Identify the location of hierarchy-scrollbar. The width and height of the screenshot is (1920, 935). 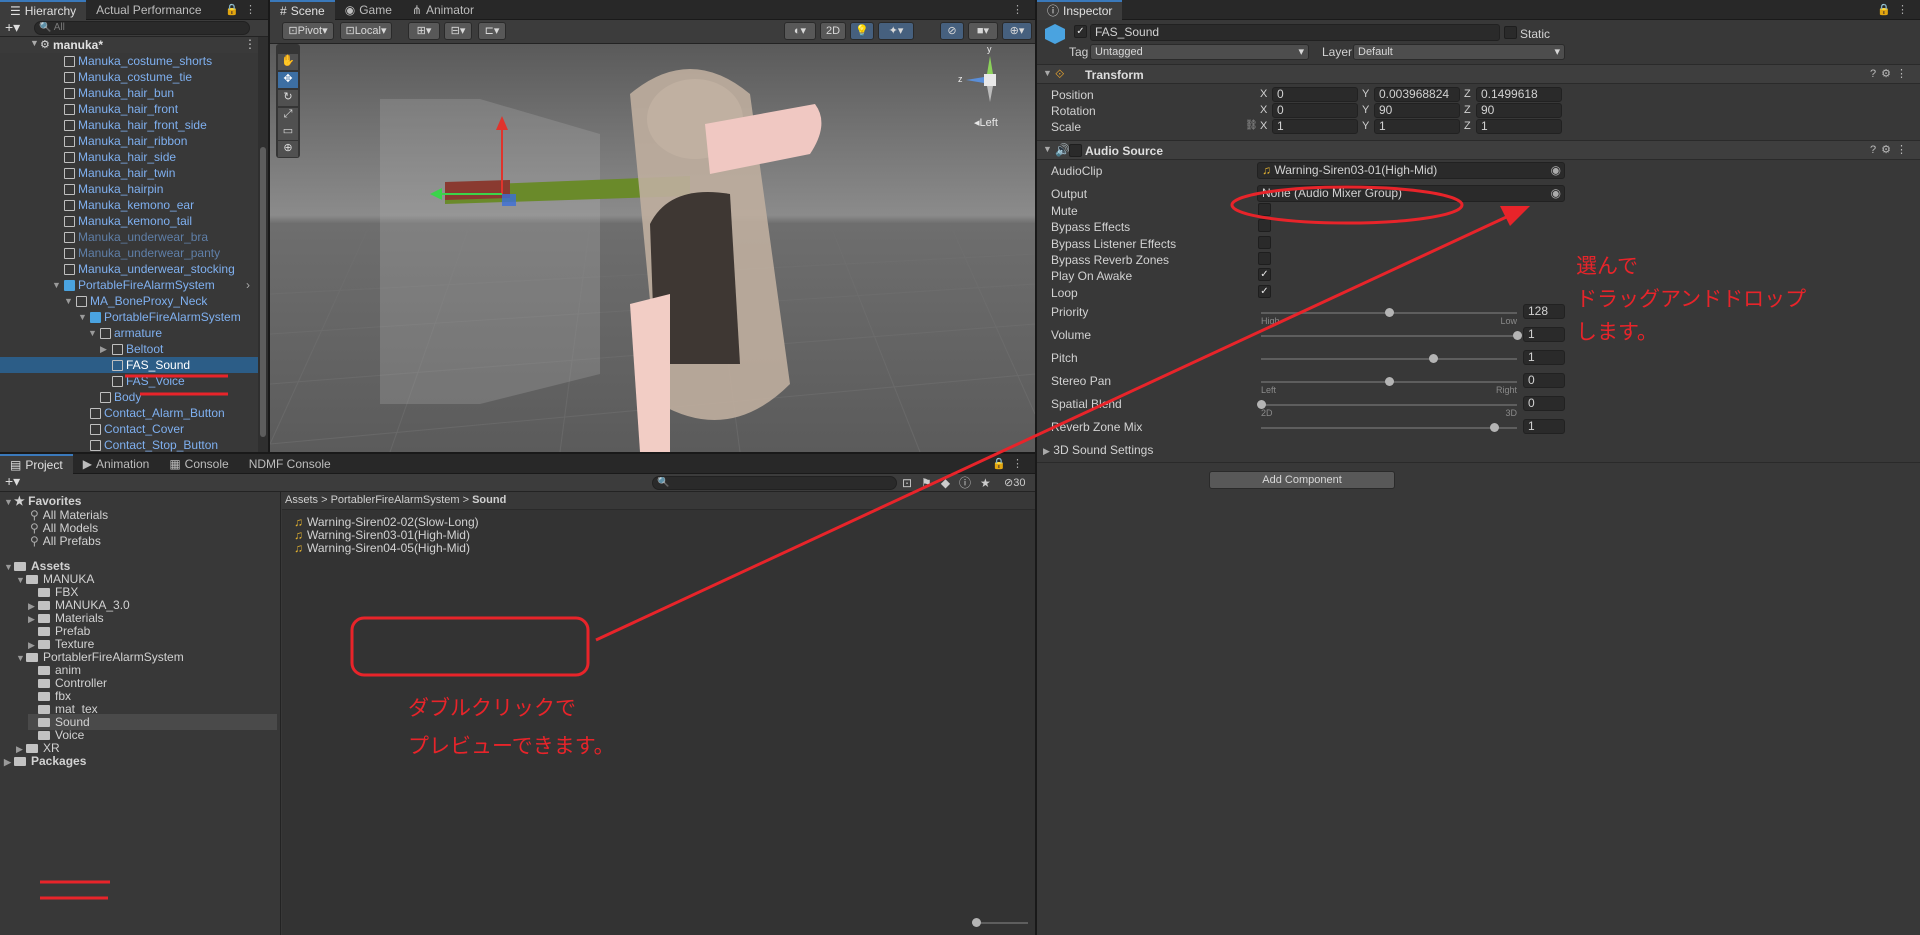
(263, 244).